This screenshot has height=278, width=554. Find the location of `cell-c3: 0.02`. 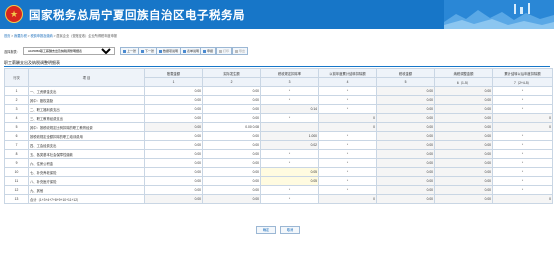

cell-c3: 0.02 is located at coordinates (289, 145).